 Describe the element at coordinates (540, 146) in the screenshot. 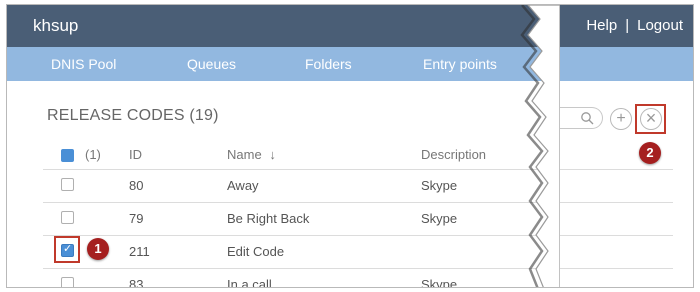

I see `torn-edge-divider` at that location.